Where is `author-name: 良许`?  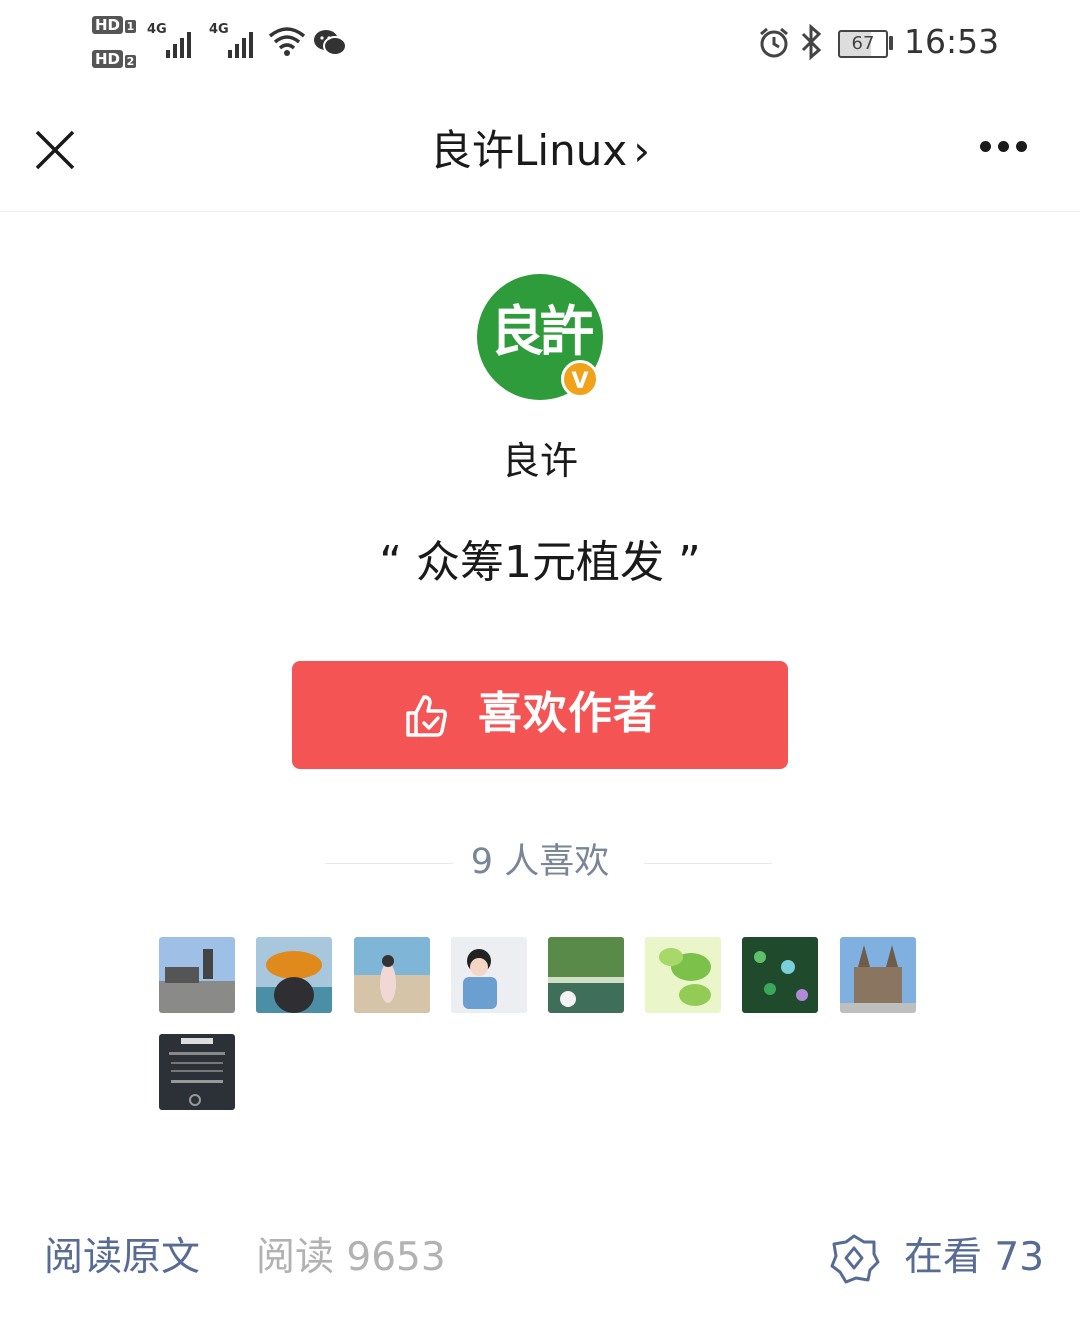
author-name: 良许 is located at coordinates (539, 461).